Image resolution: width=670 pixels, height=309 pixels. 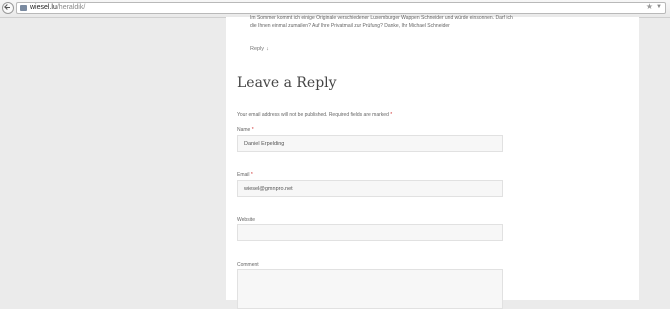 I want to click on email-label-text: Email, so click(x=244, y=175).